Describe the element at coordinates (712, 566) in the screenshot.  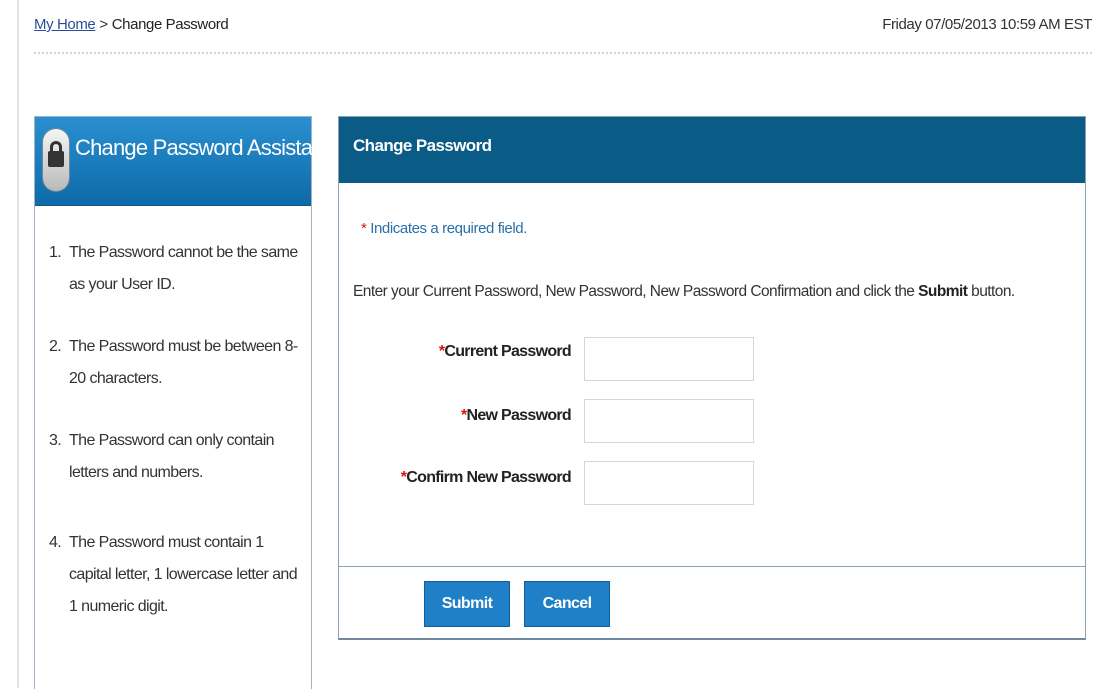
I see `form-footer-divider` at that location.